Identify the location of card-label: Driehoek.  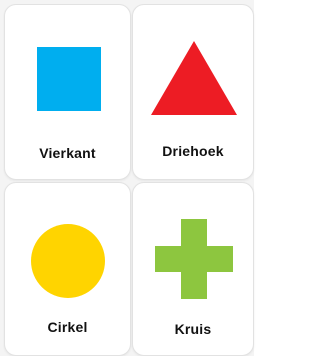
(193, 151).